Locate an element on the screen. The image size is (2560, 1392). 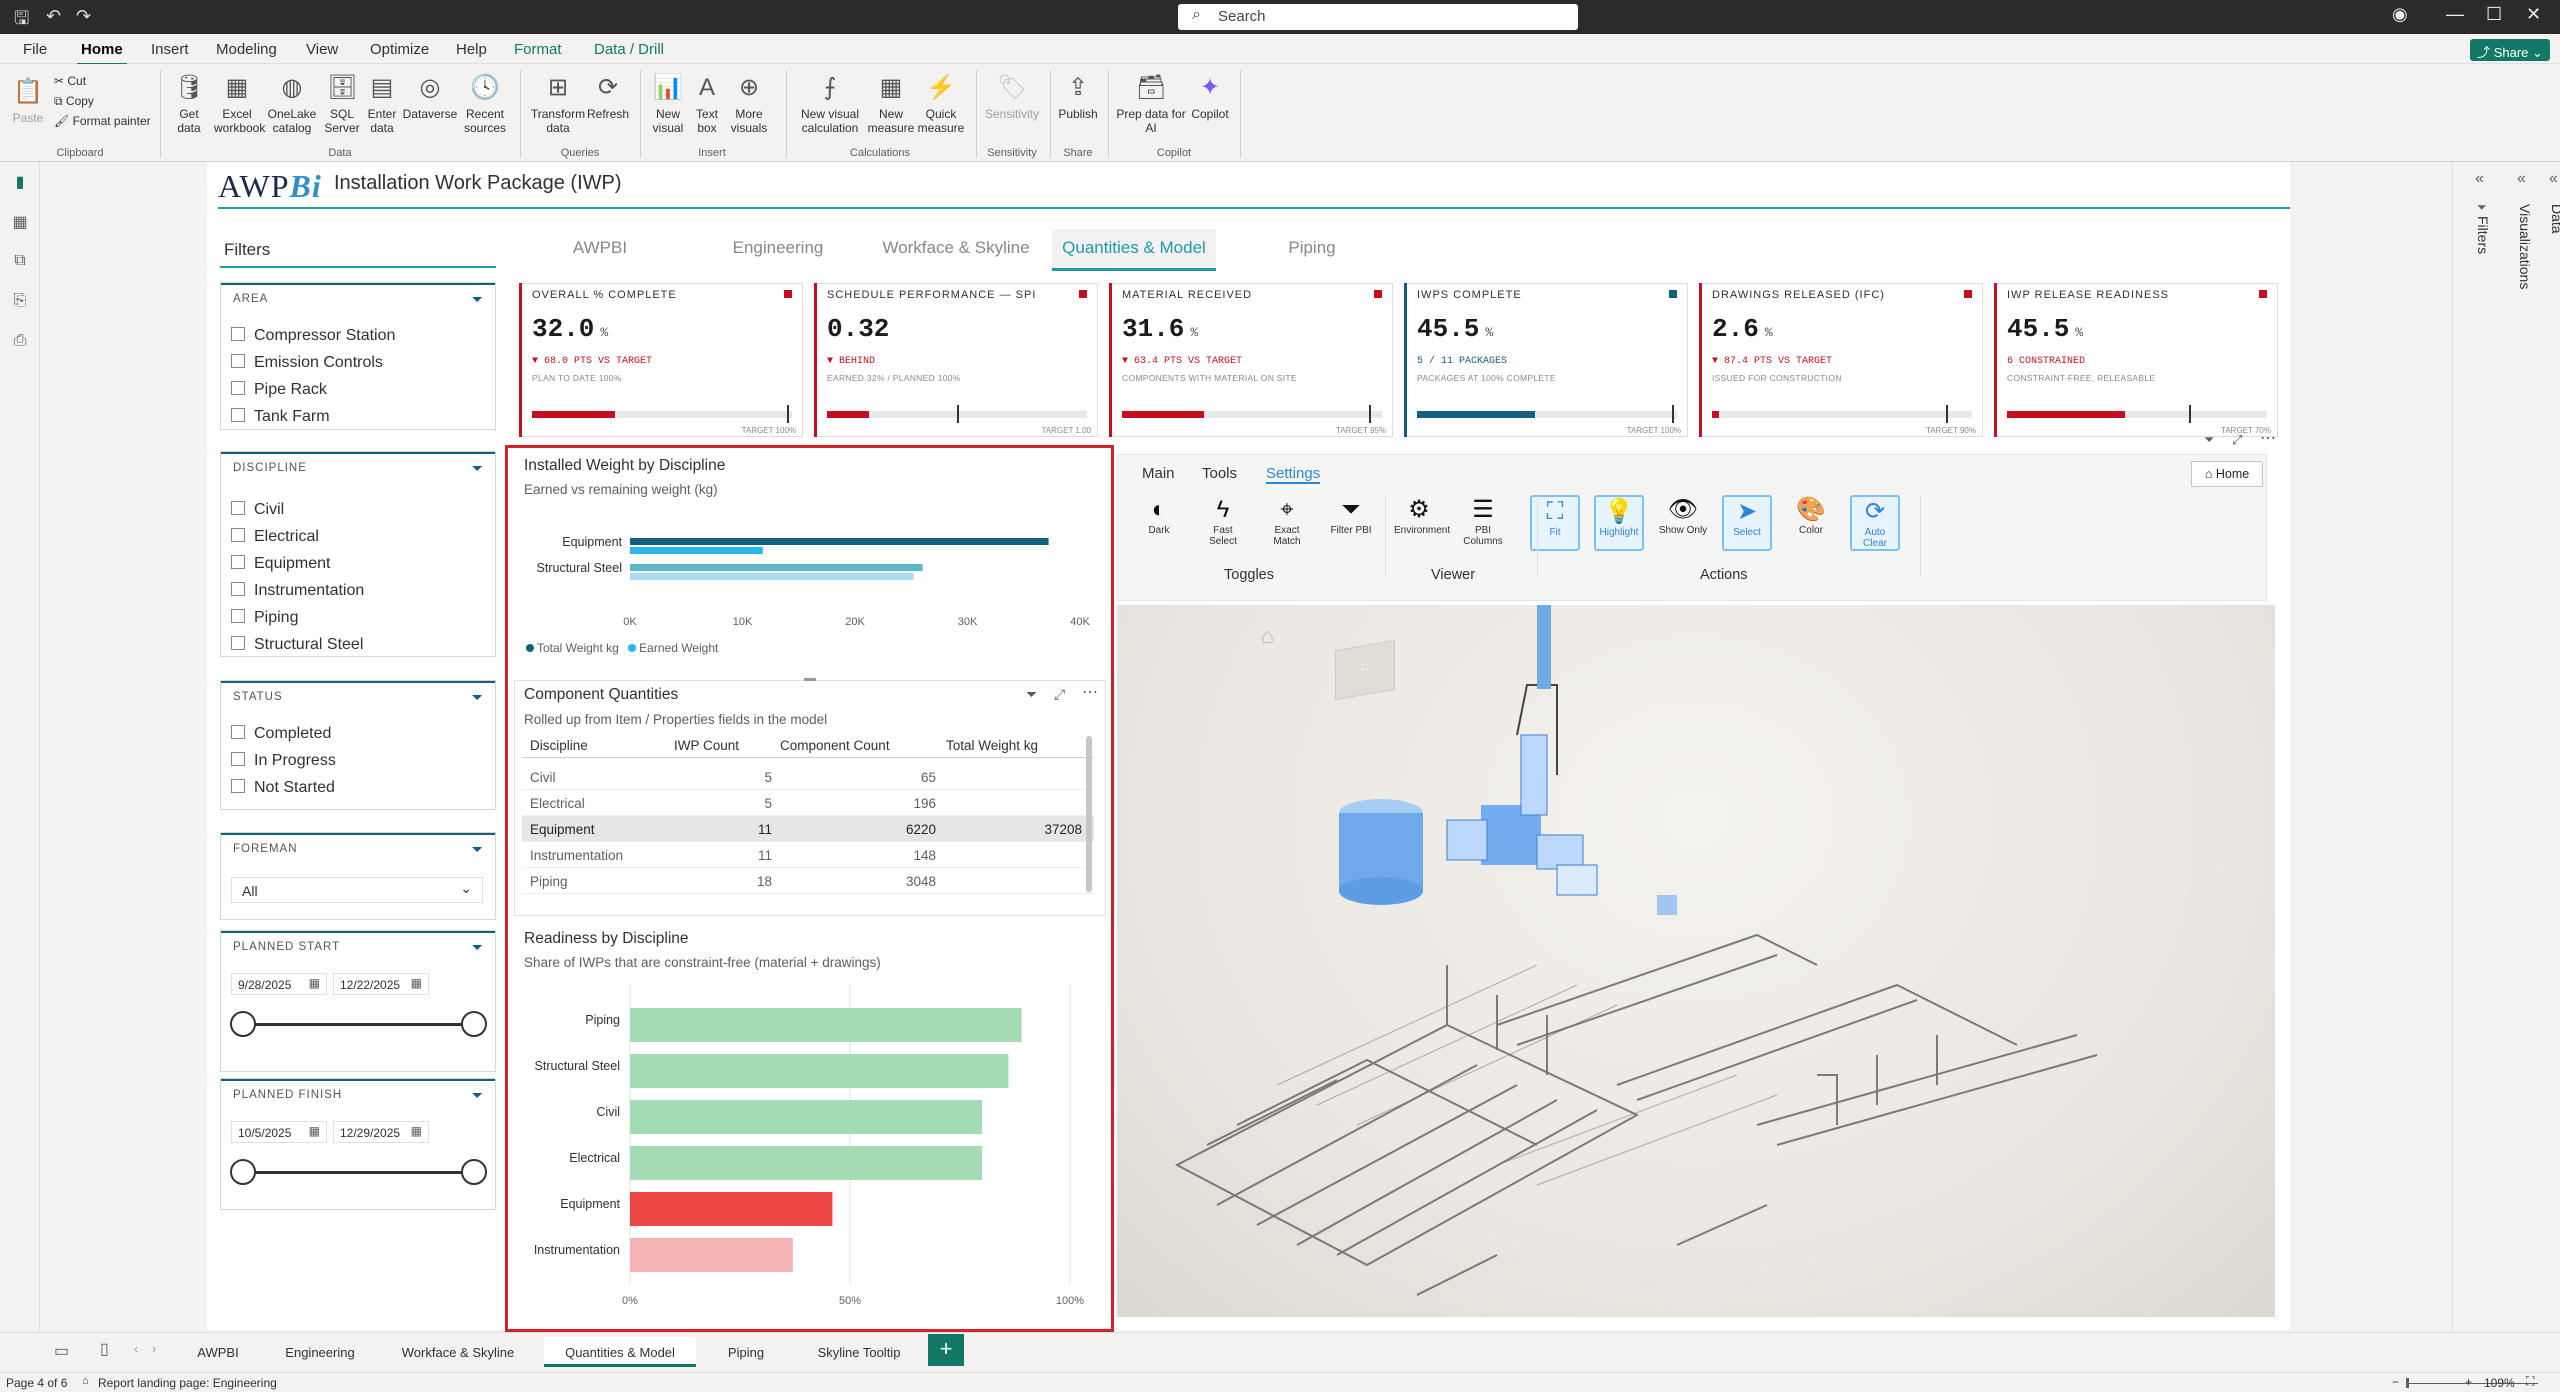
menu-format: Format is located at coordinates (538, 49).